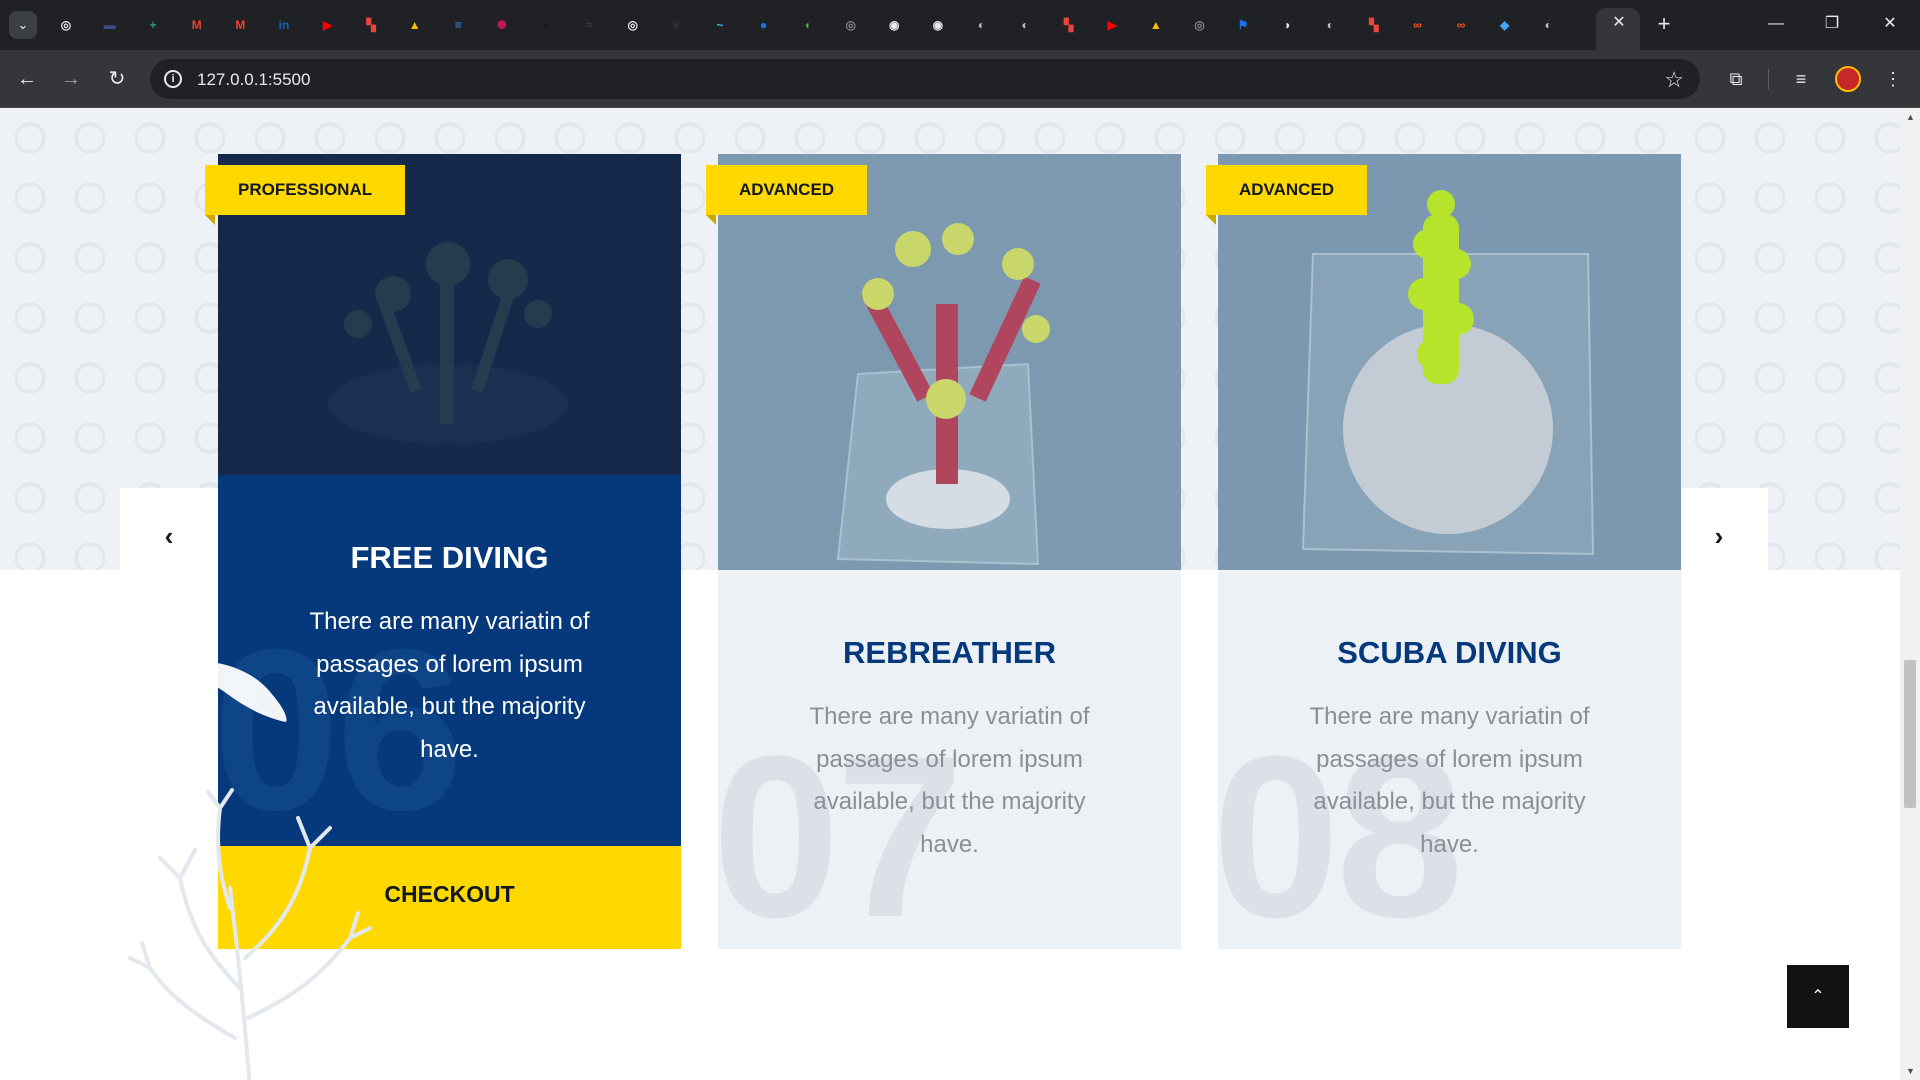 The height and width of the screenshot is (1080, 1920). What do you see at coordinates (1910, 594) in the screenshot?
I see `page-scrollbar: ▲ ▼` at bounding box center [1910, 594].